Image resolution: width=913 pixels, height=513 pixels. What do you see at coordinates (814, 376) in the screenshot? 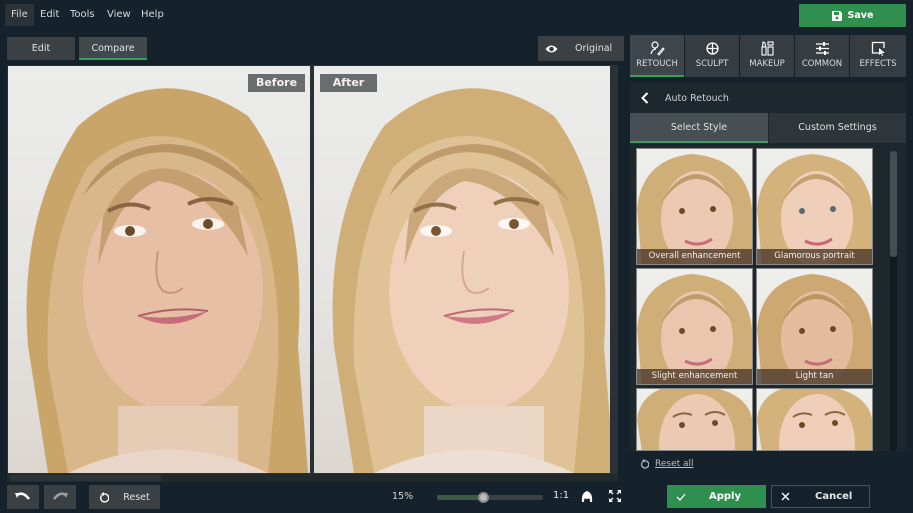
I see `style-label: Light tan` at bounding box center [814, 376].